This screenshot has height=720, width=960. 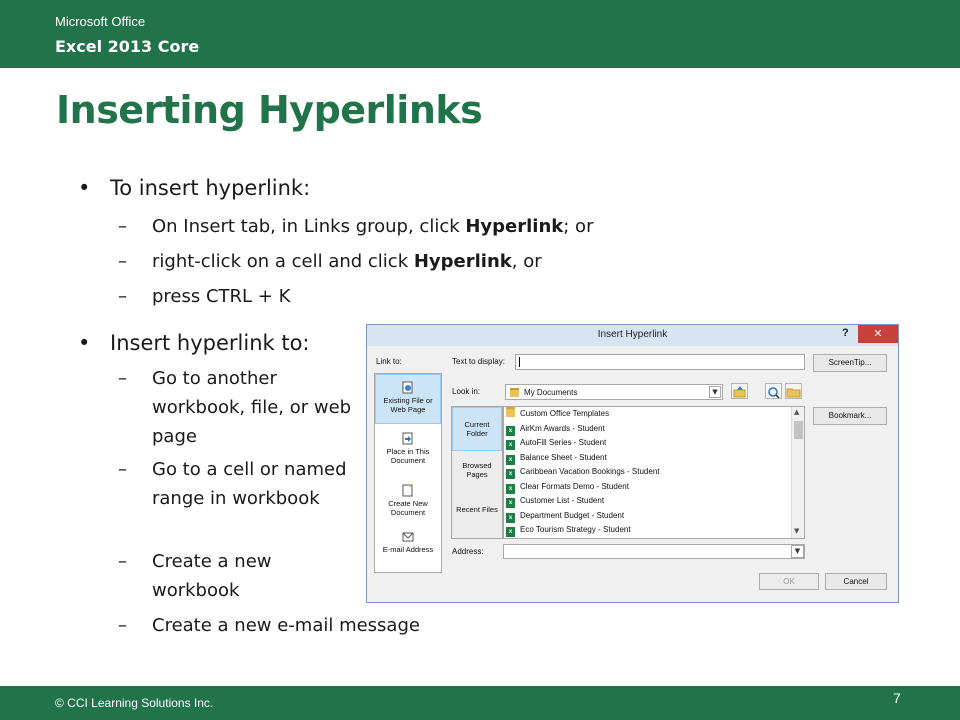 I want to click on header-product: Microsoft Office, so click(x=100, y=21).